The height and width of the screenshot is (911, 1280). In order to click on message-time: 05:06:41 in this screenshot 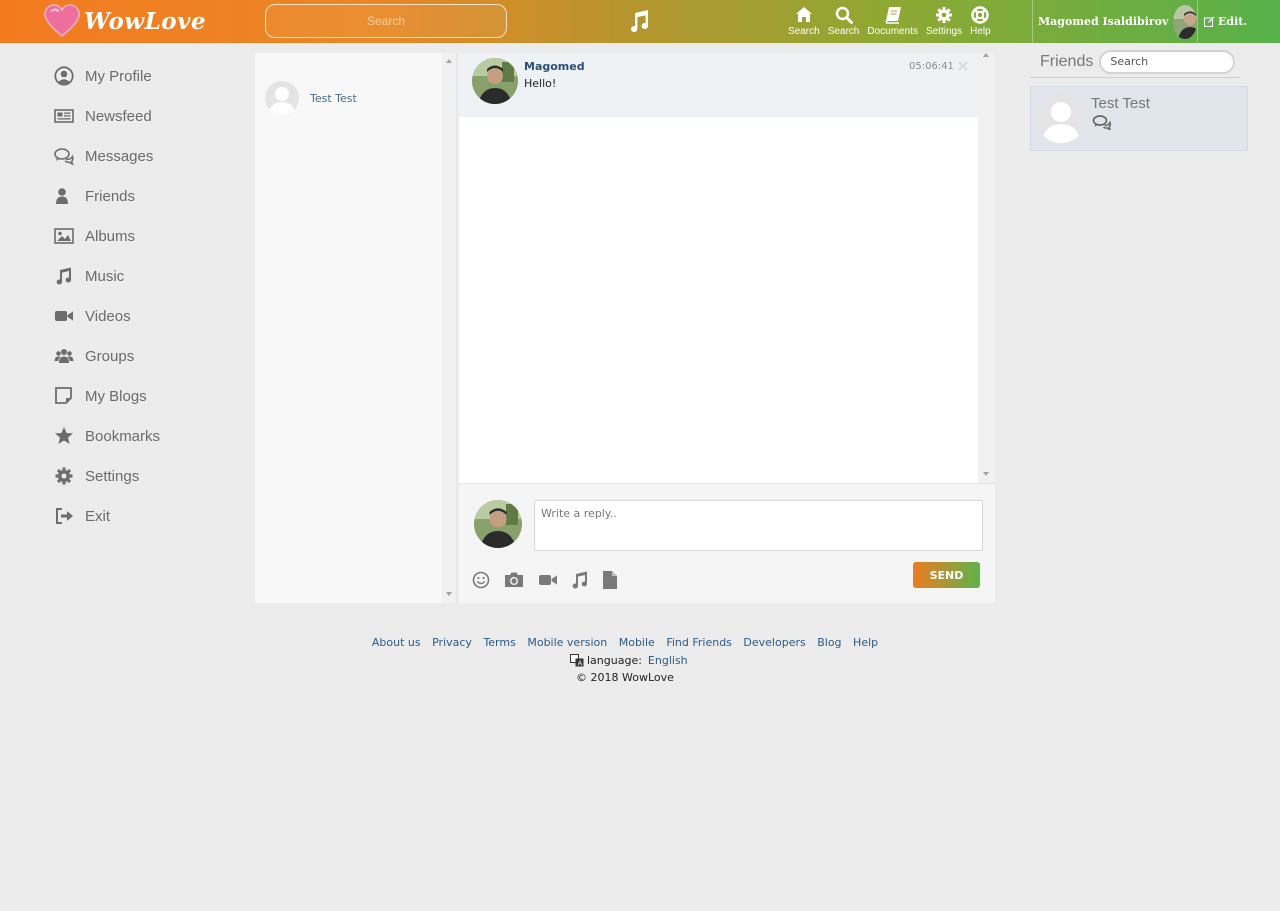, I will do `click(931, 66)`.